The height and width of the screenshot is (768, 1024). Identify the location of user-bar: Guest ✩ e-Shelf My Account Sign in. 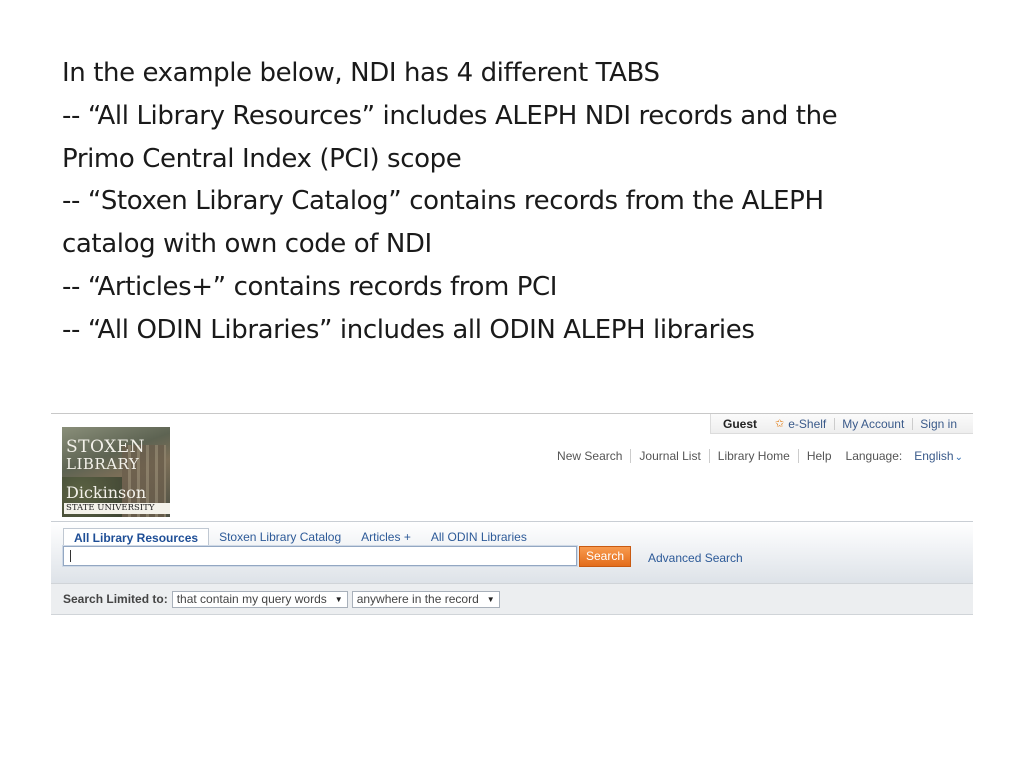
(841, 424).